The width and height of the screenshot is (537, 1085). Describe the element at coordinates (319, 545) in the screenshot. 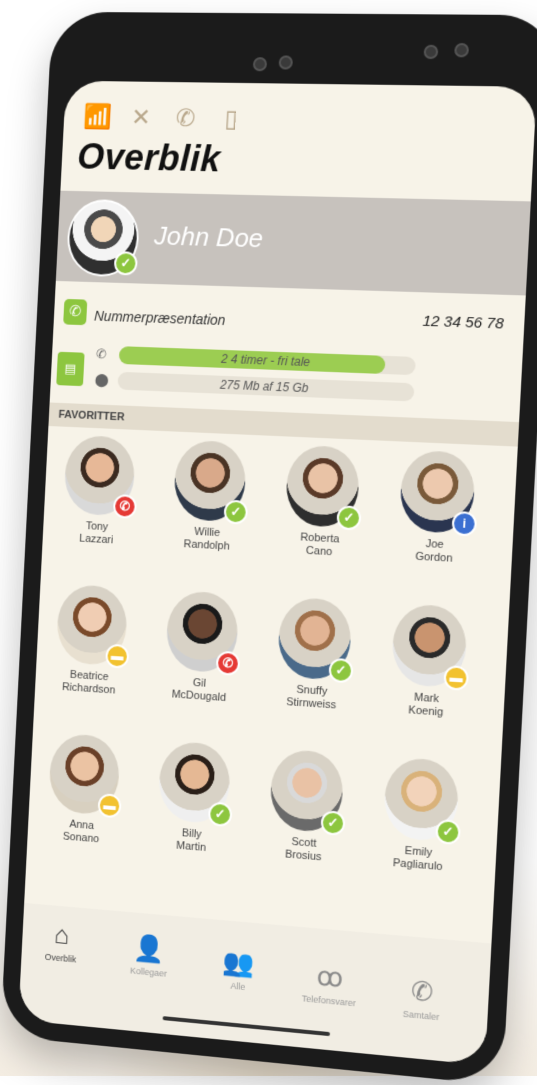

I see `contact-name: Roberta Cano` at that location.